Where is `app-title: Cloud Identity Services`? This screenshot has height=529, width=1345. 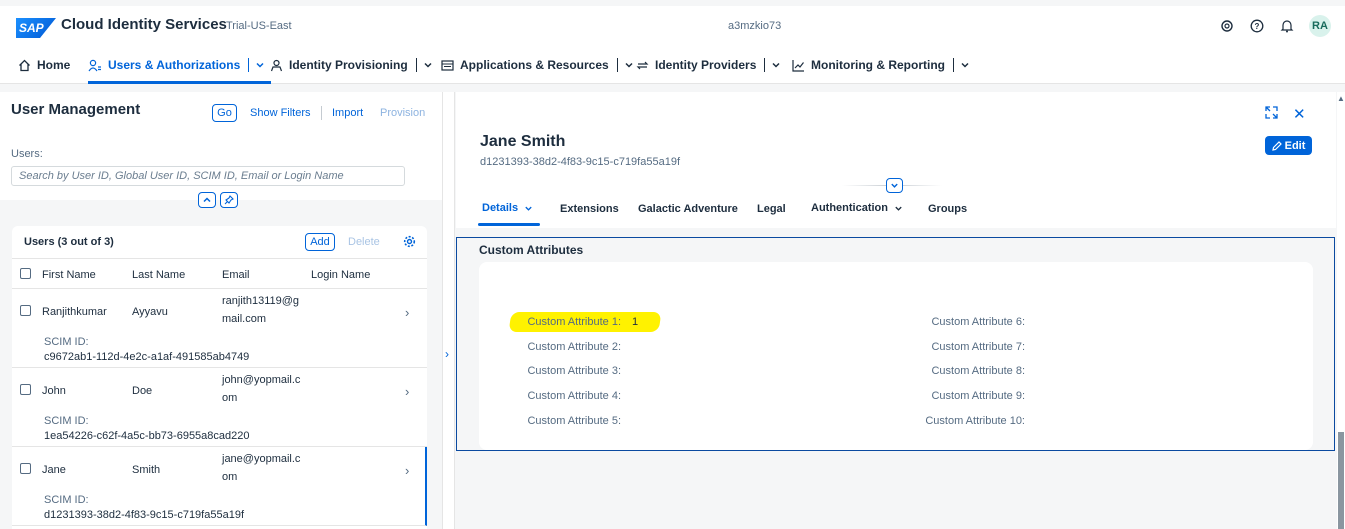
app-title: Cloud Identity Services is located at coordinates (144, 24).